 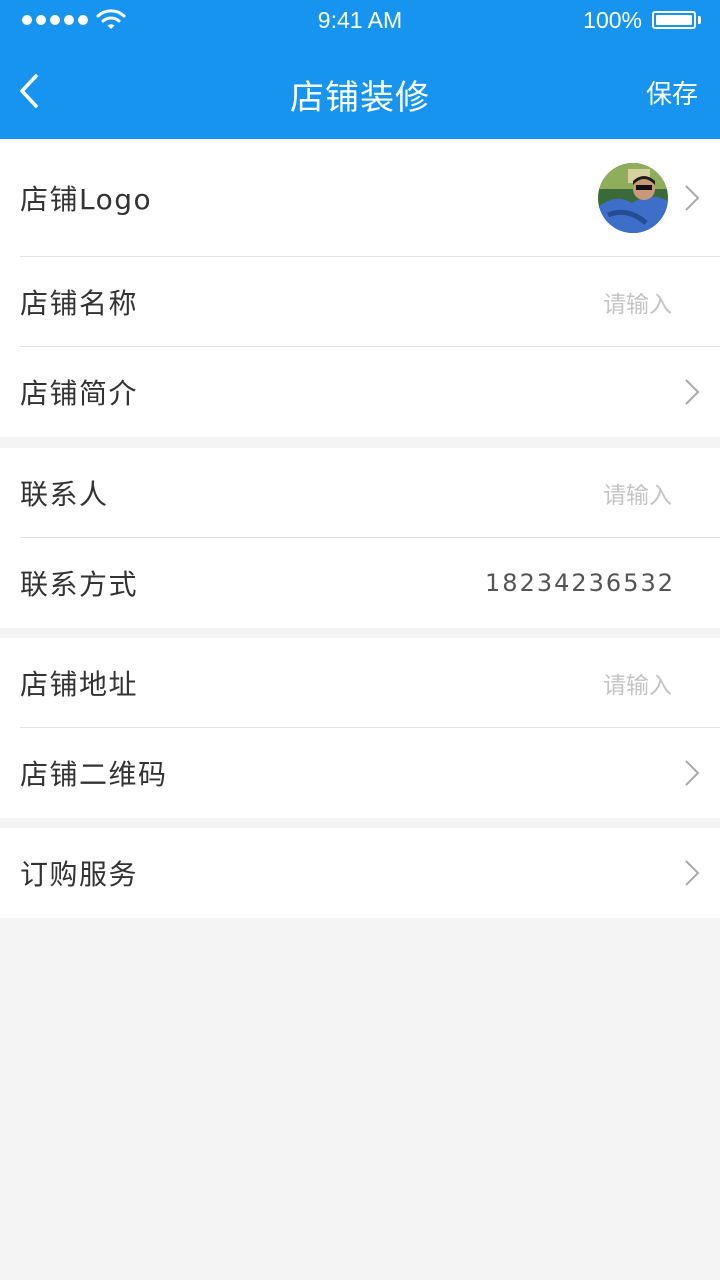 I want to click on battery-percent: 100%, so click(x=612, y=20).